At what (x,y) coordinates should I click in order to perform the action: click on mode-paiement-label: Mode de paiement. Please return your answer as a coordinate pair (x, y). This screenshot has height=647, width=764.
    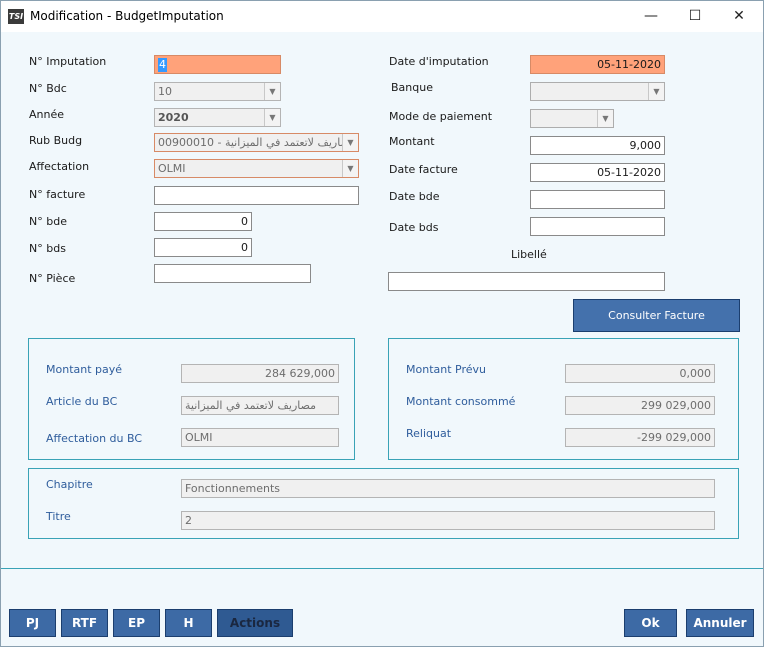
    Looking at the image, I should click on (441, 116).